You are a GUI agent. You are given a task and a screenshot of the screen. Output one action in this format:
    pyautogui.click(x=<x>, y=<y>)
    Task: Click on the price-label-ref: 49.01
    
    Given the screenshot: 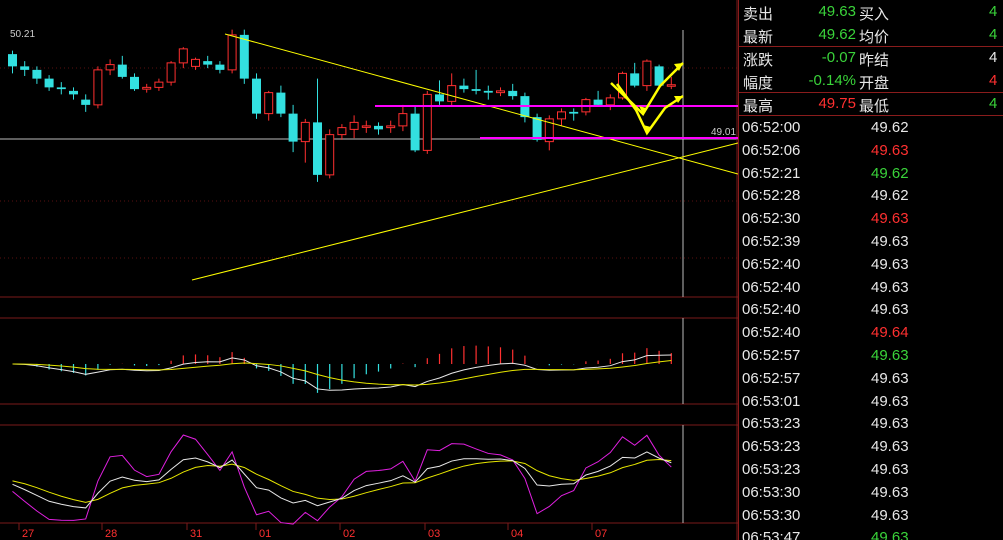 What is the action you would take?
    pyautogui.click(x=723, y=132)
    